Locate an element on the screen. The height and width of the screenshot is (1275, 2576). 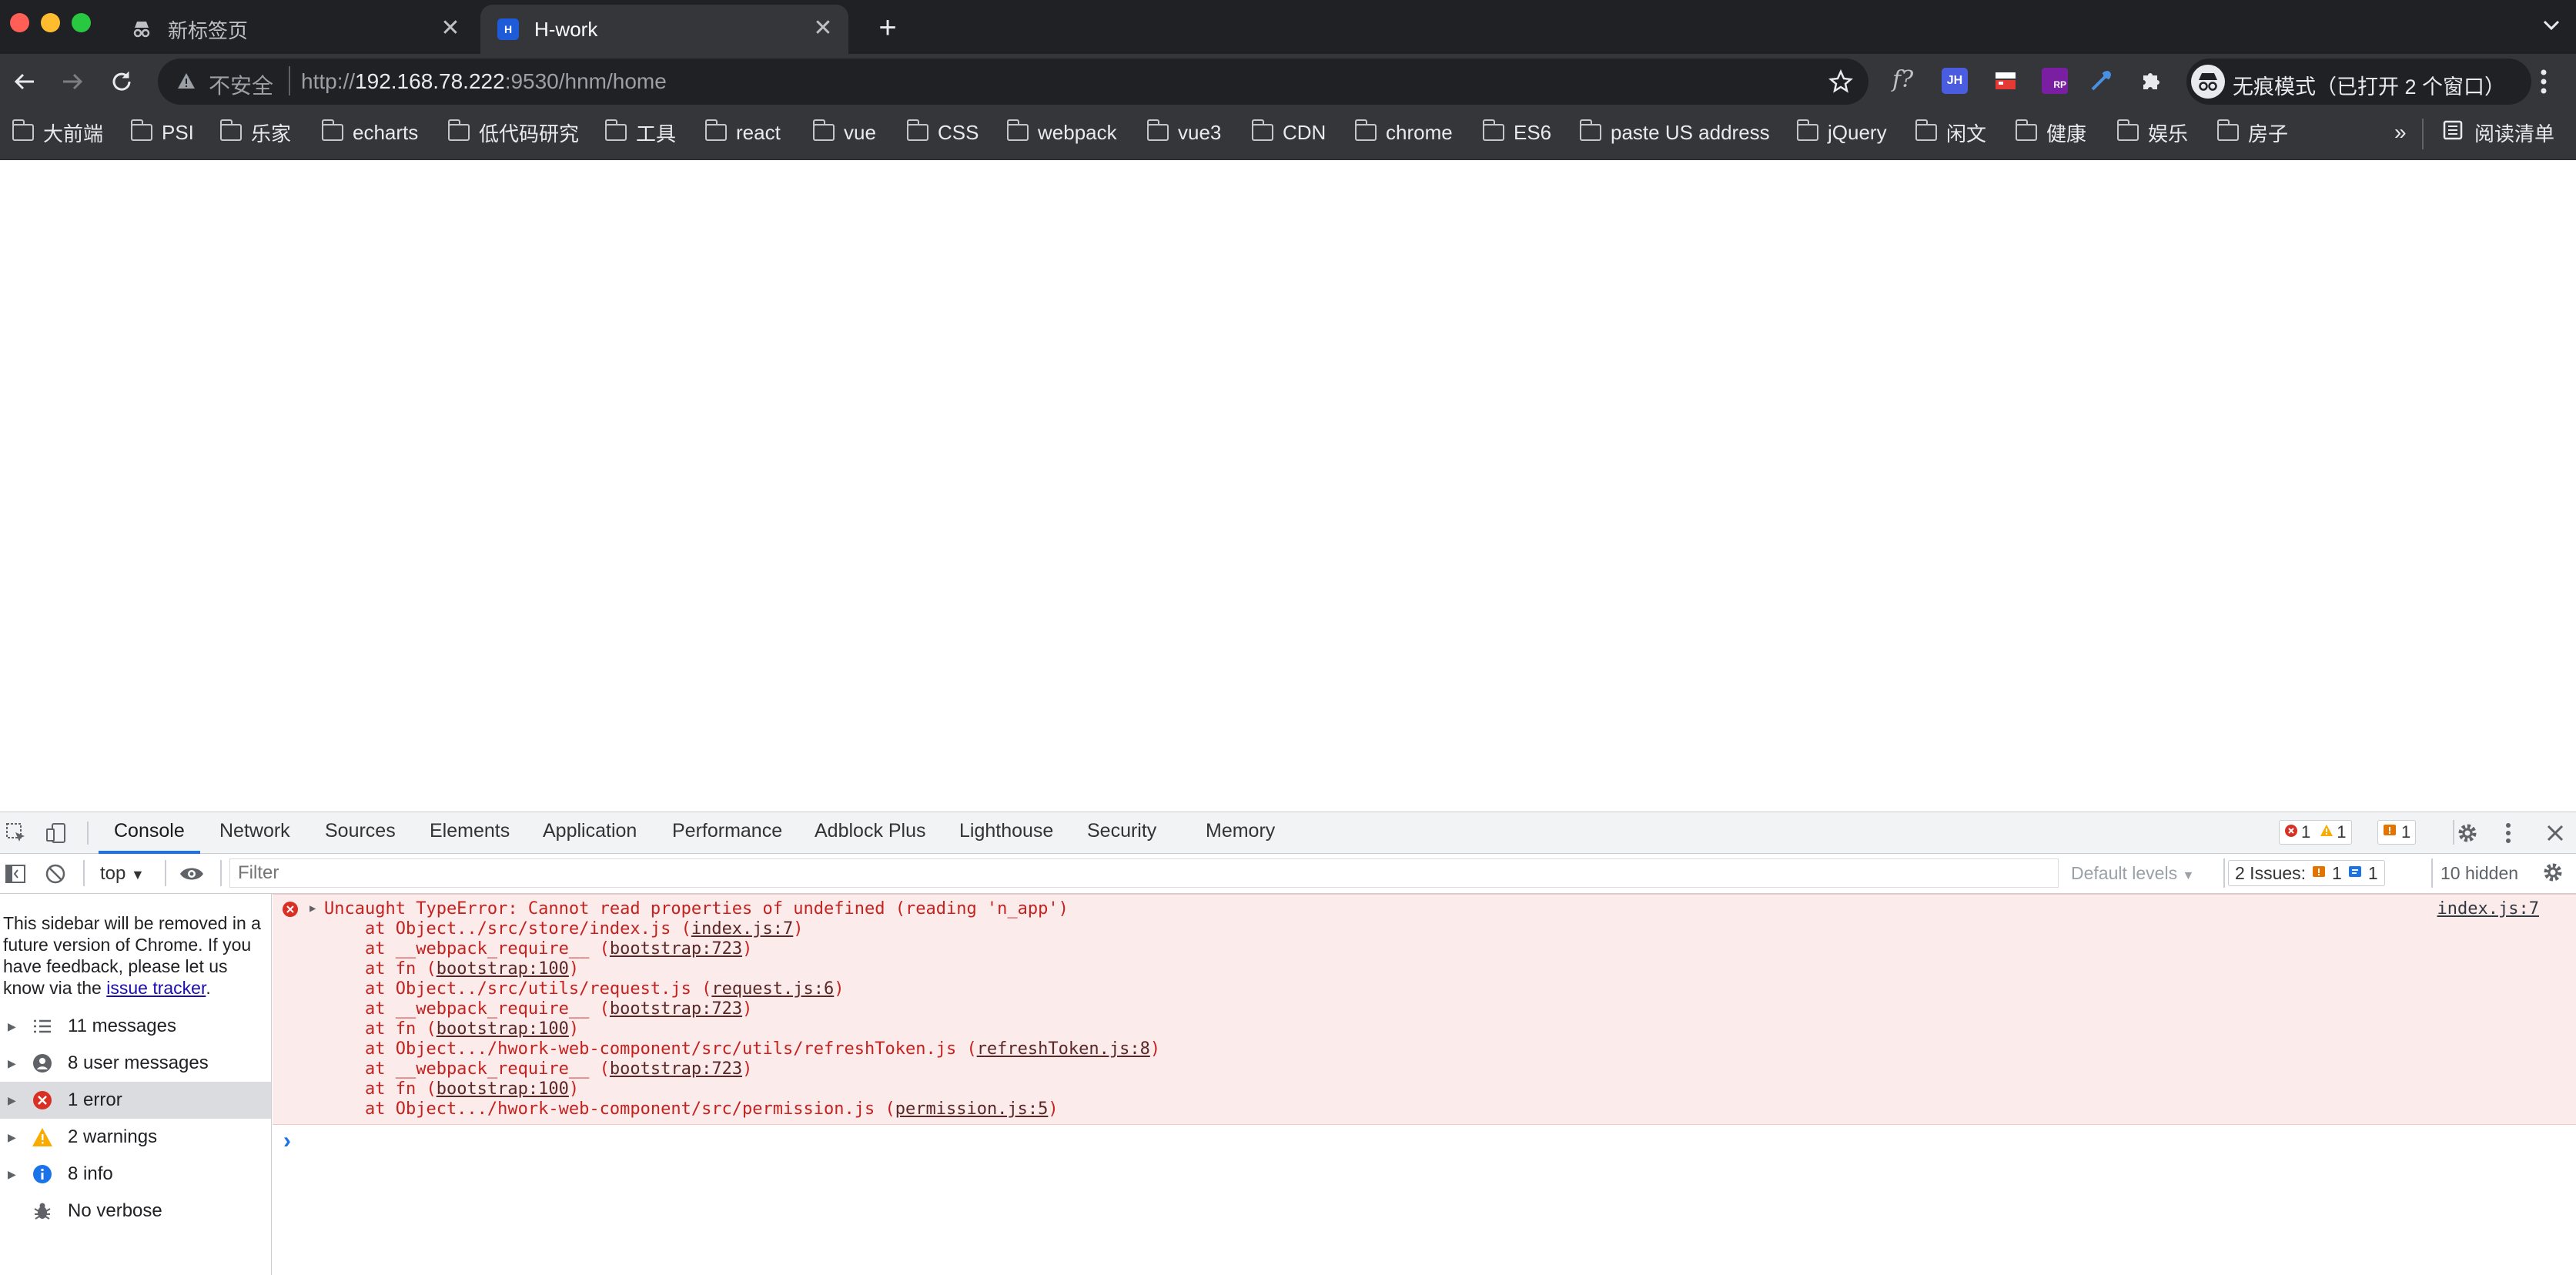
bookmark-folder: PSI is located at coordinates (162, 132).